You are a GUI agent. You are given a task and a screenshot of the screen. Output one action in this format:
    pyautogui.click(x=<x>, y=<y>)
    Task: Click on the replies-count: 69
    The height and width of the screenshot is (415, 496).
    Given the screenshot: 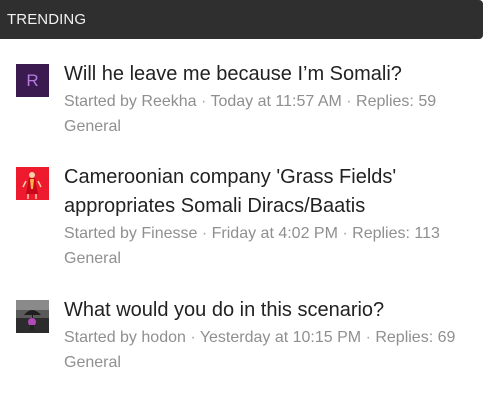 What is the action you would take?
    pyautogui.click(x=446, y=337)
    